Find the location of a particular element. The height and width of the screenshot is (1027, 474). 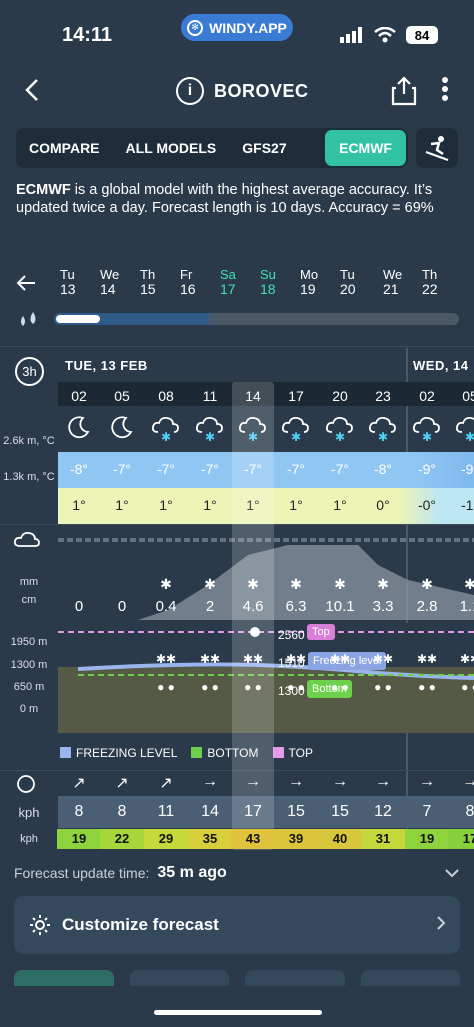

precip-value: 0.4 is located at coordinates (166, 606).